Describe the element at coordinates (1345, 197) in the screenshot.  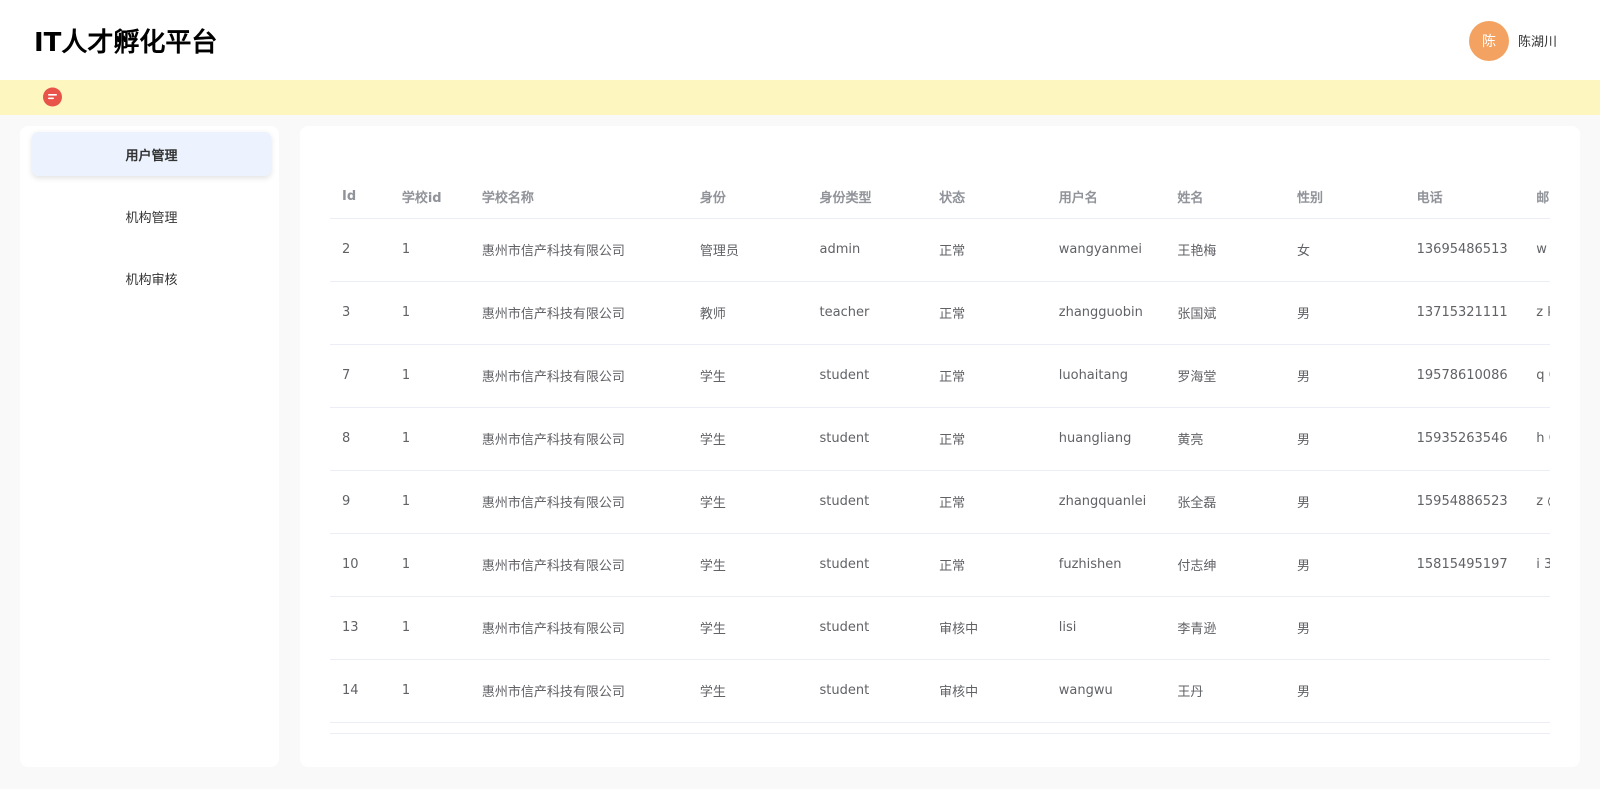
I see `column-header-gender: 性别` at that location.